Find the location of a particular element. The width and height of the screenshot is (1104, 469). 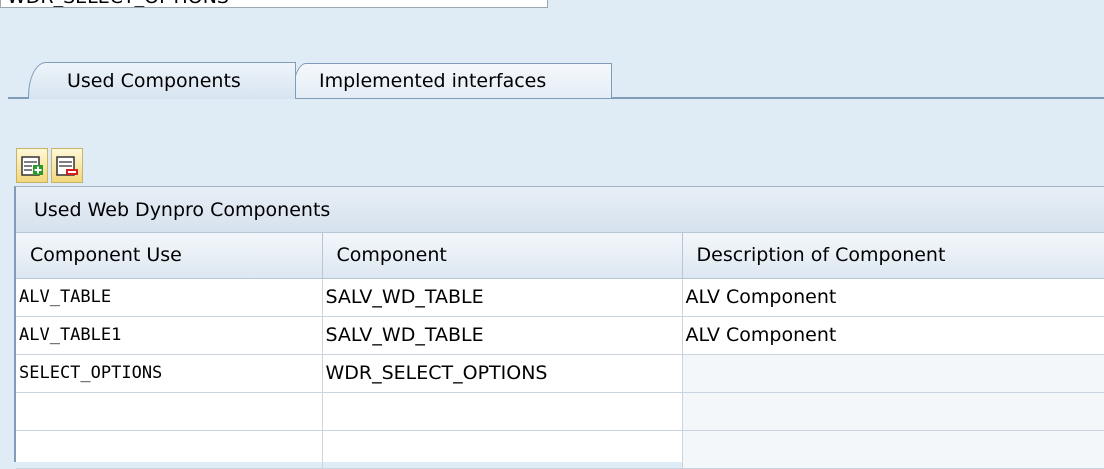

insert-row-icon is located at coordinates (32, 166).